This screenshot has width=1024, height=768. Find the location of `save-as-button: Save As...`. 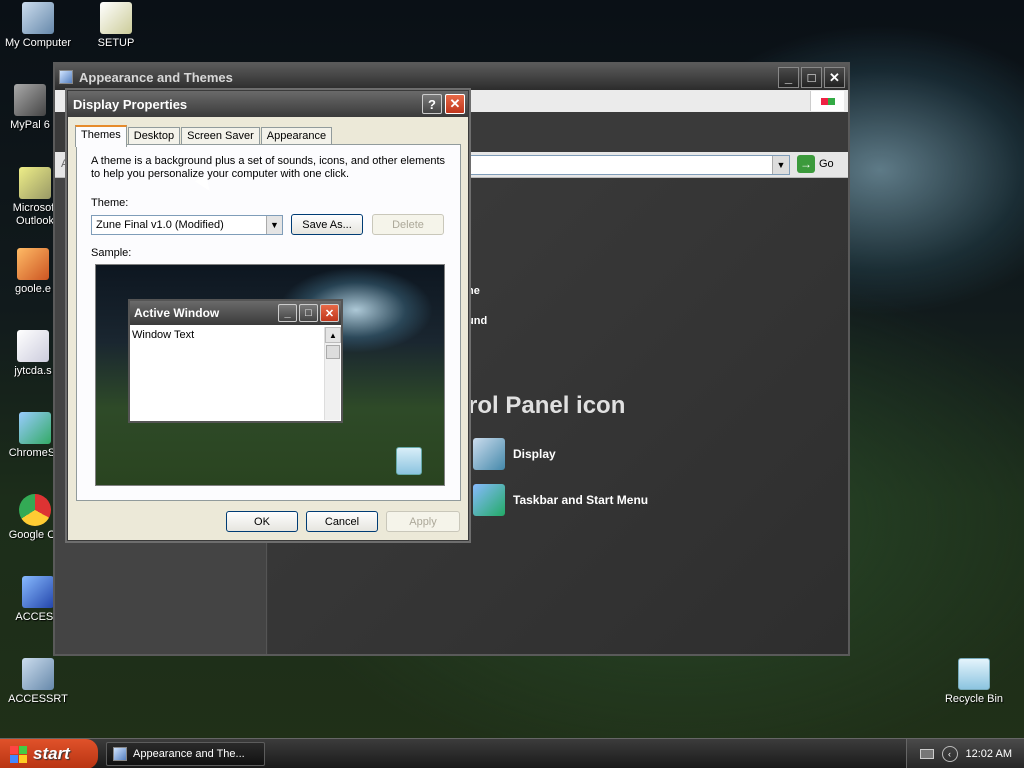

save-as-button: Save As... is located at coordinates (327, 224).